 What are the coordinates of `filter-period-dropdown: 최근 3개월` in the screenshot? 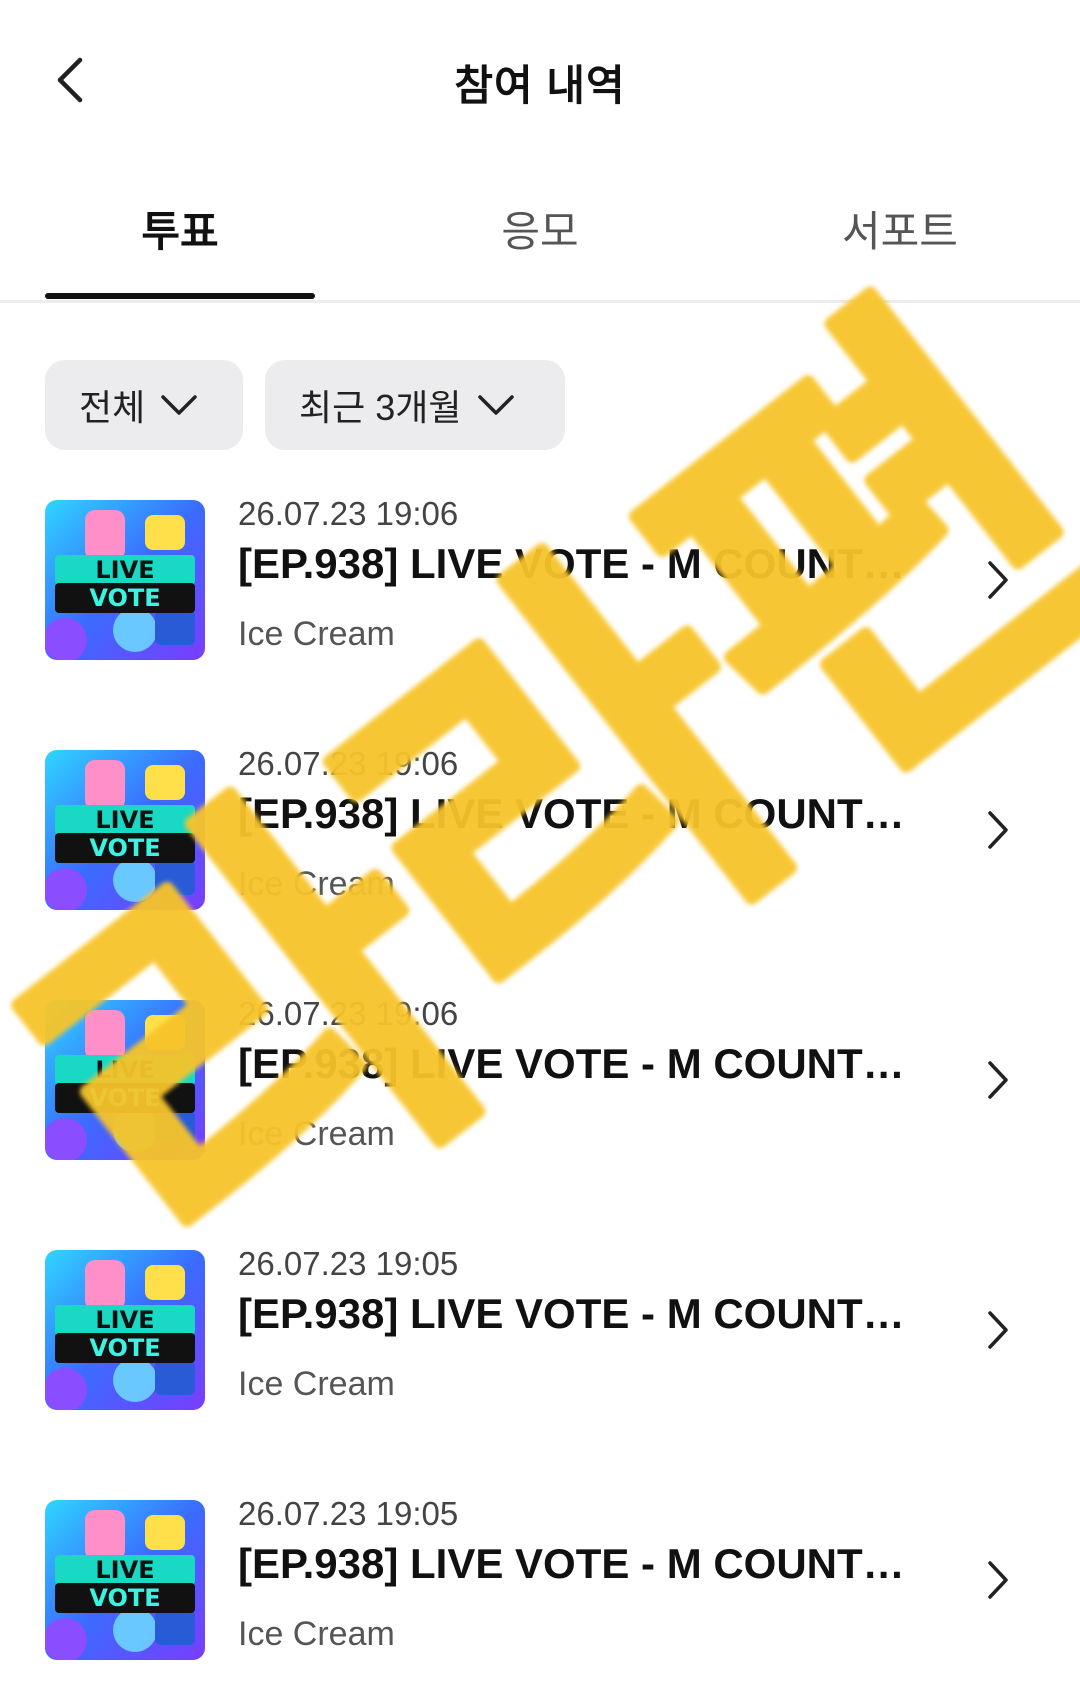 It's located at (415, 405).